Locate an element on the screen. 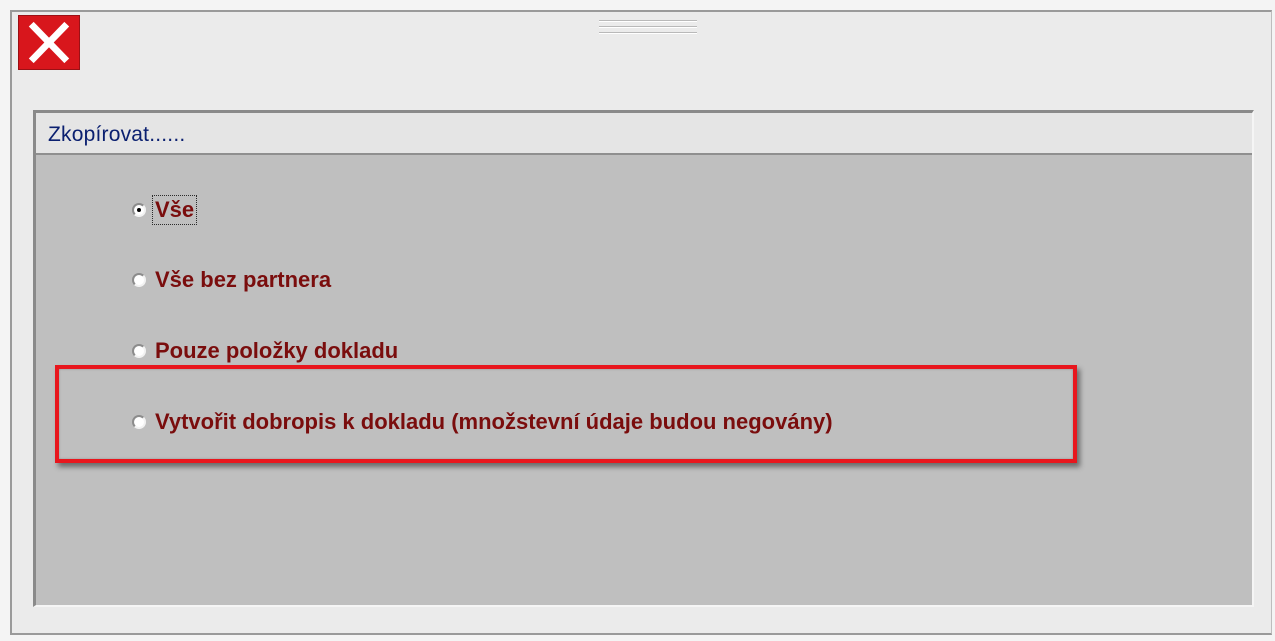 The height and width of the screenshot is (641, 1275). radio-option-all: Vše is located at coordinates (165, 210).